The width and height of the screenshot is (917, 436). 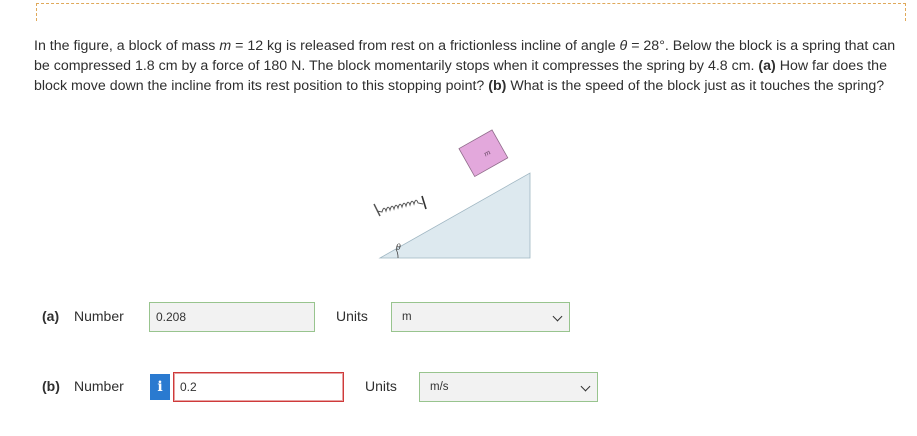 What do you see at coordinates (398, 247) in the screenshot?
I see `angle-label: θ` at bounding box center [398, 247].